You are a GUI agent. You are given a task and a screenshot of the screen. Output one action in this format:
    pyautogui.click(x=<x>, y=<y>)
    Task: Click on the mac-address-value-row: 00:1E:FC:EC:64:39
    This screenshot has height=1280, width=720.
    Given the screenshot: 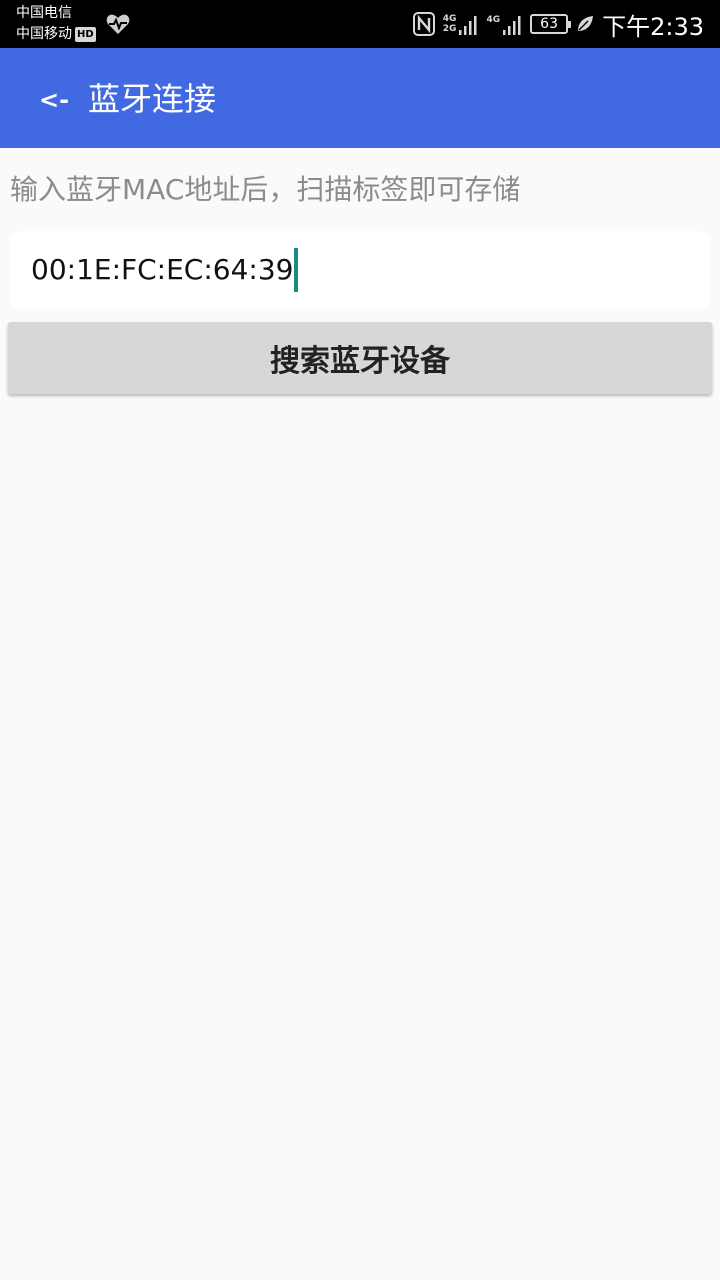 What is the action you would take?
    pyautogui.click(x=165, y=270)
    